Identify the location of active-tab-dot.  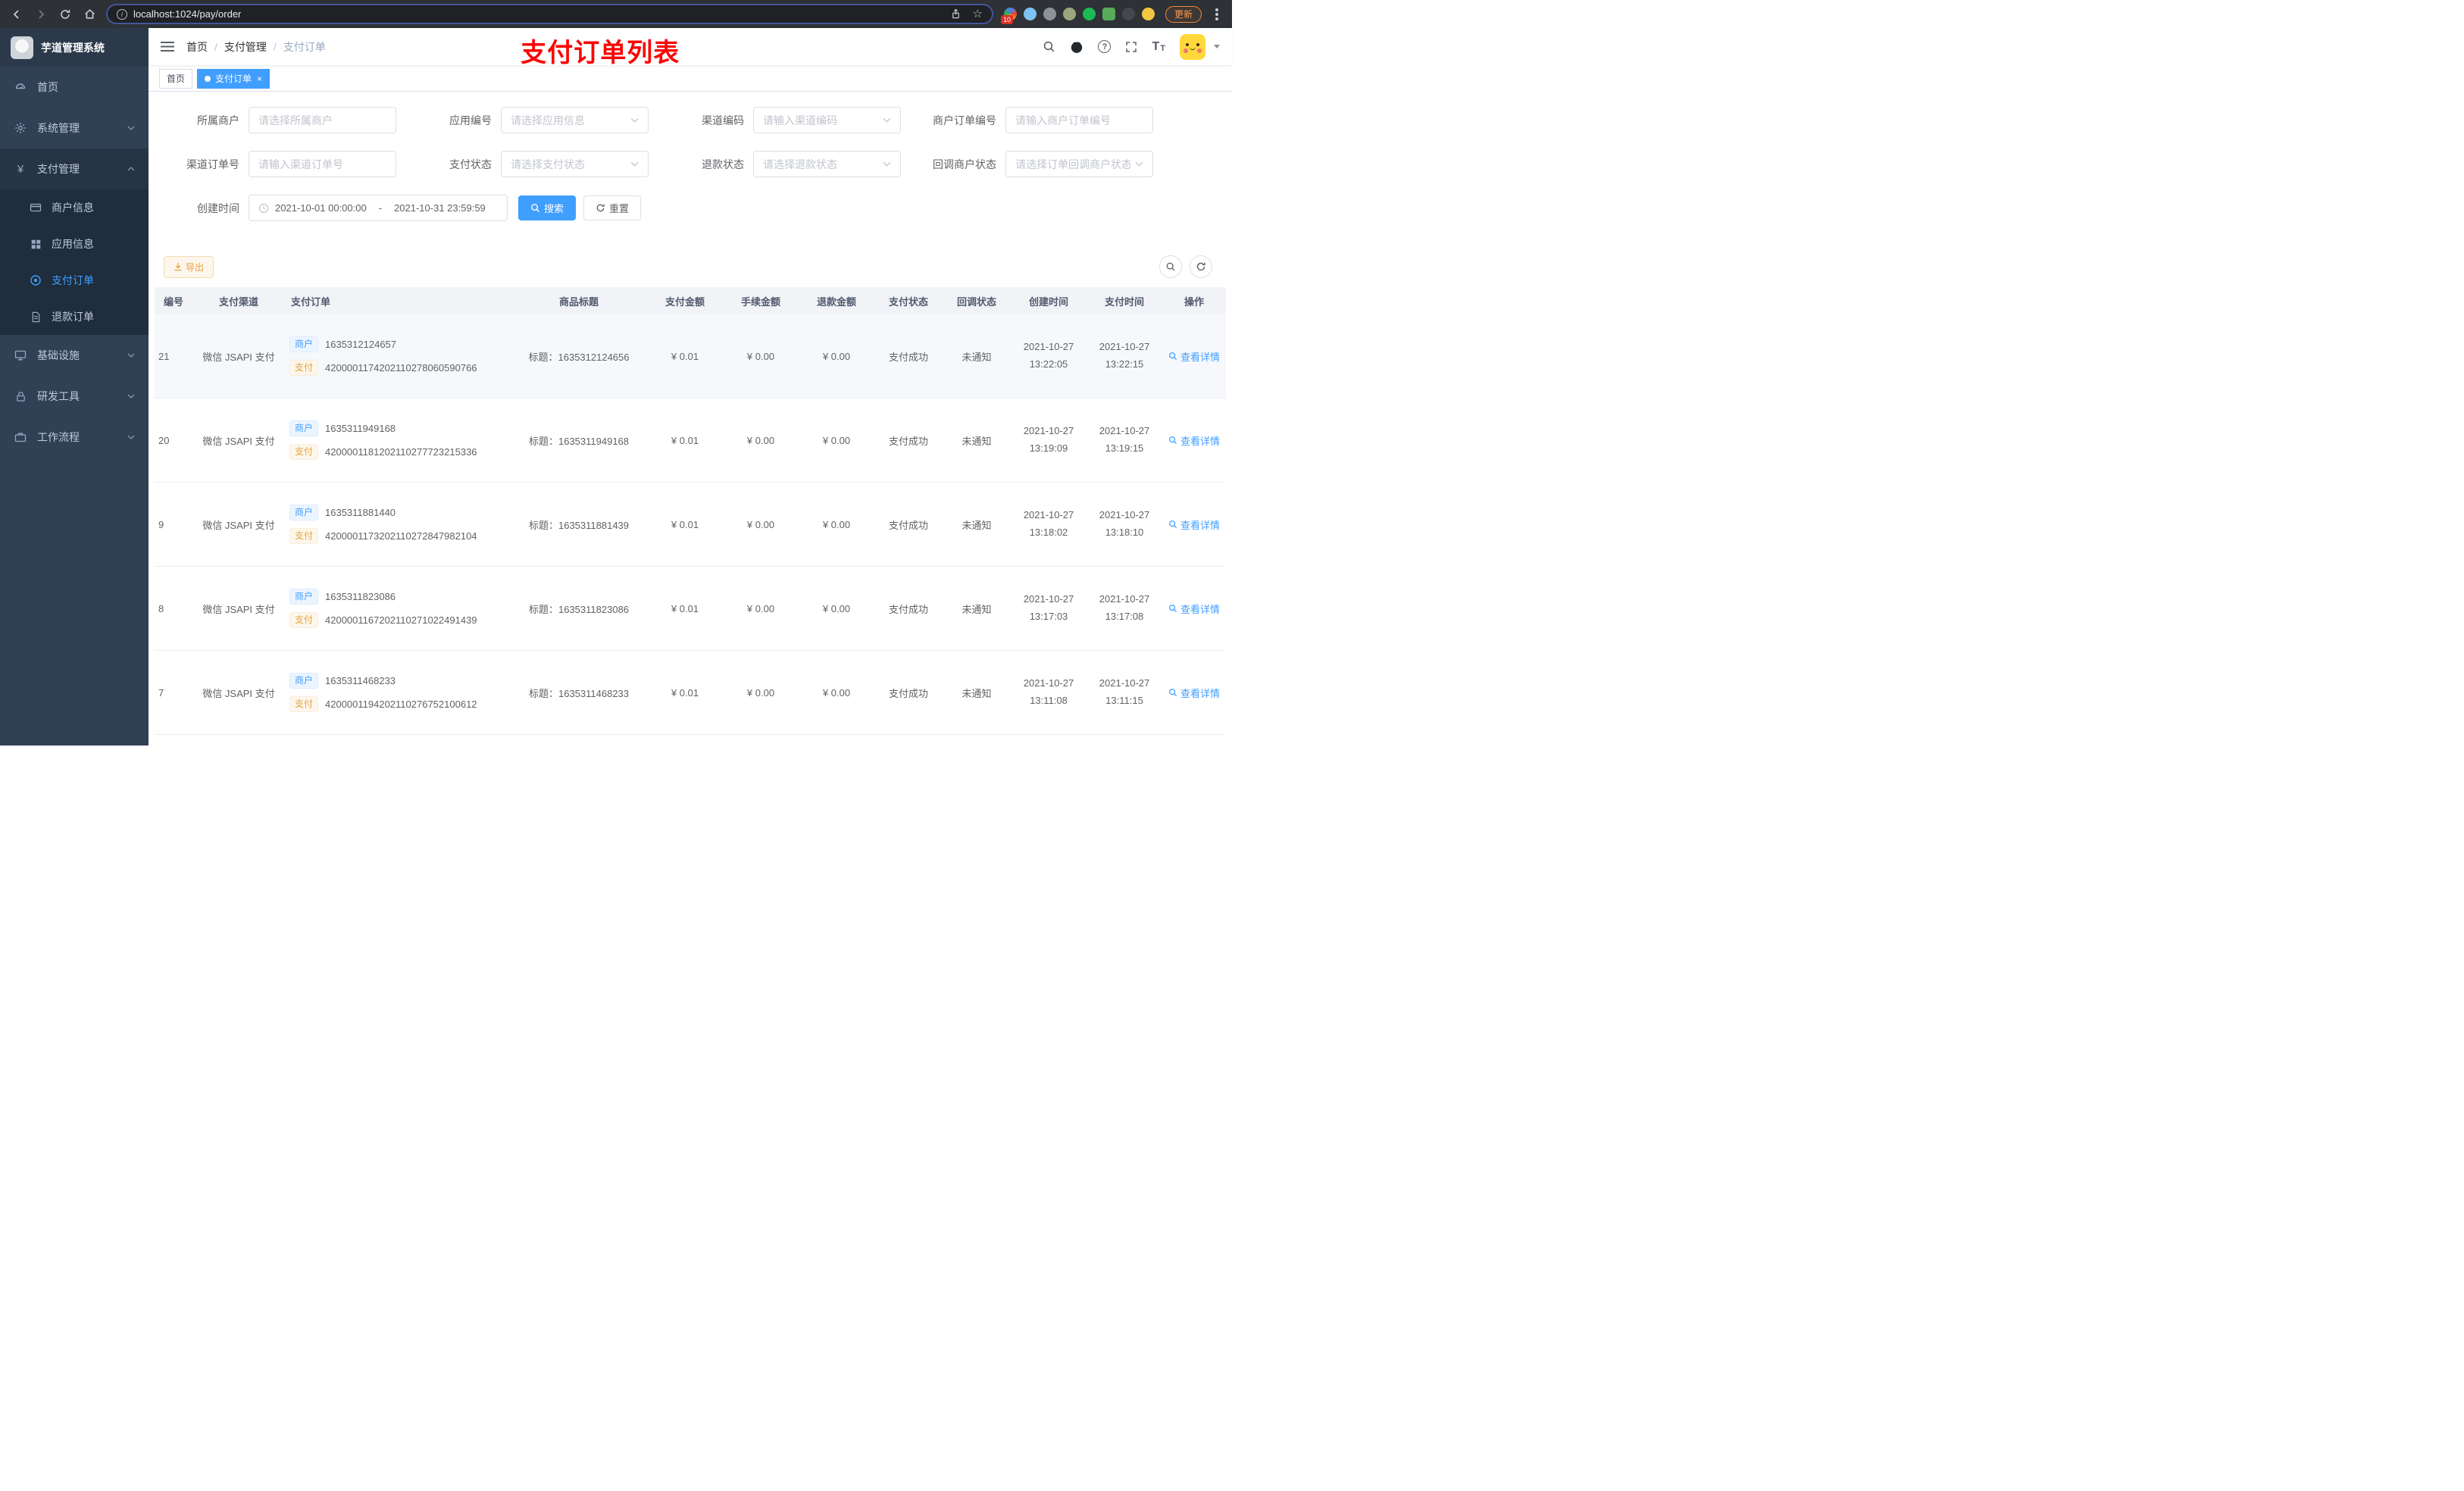
(208, 78).